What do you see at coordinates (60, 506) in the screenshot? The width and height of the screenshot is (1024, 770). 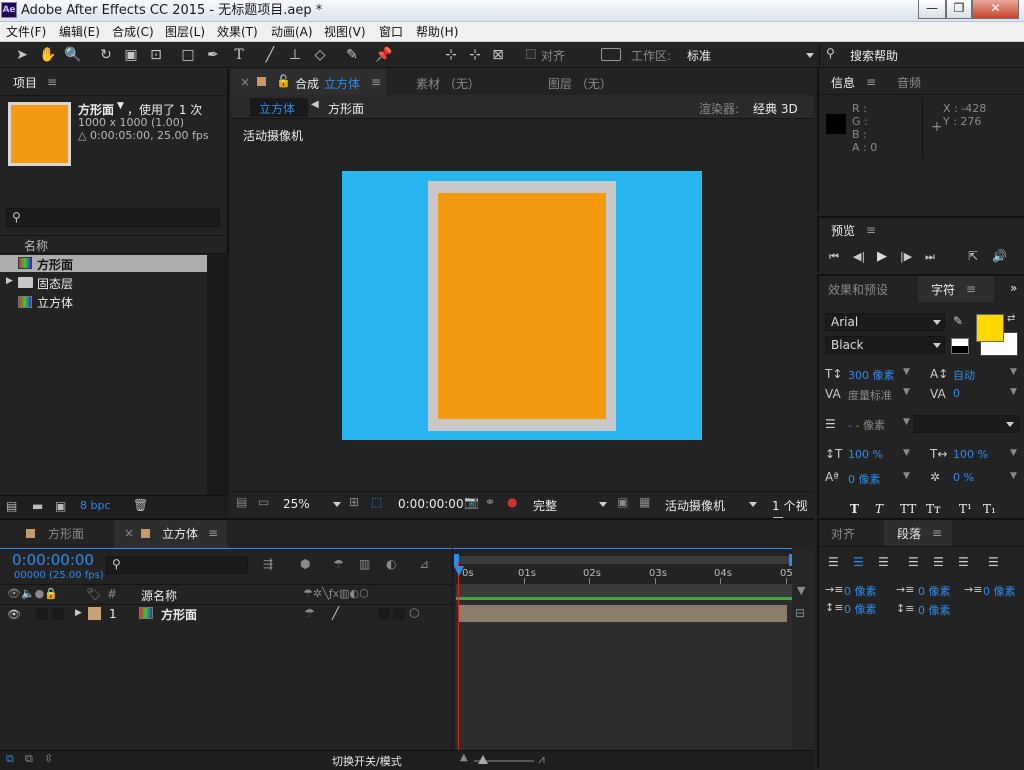 I see `new-composition-icon: ▣` at bounding box center [60, 506].